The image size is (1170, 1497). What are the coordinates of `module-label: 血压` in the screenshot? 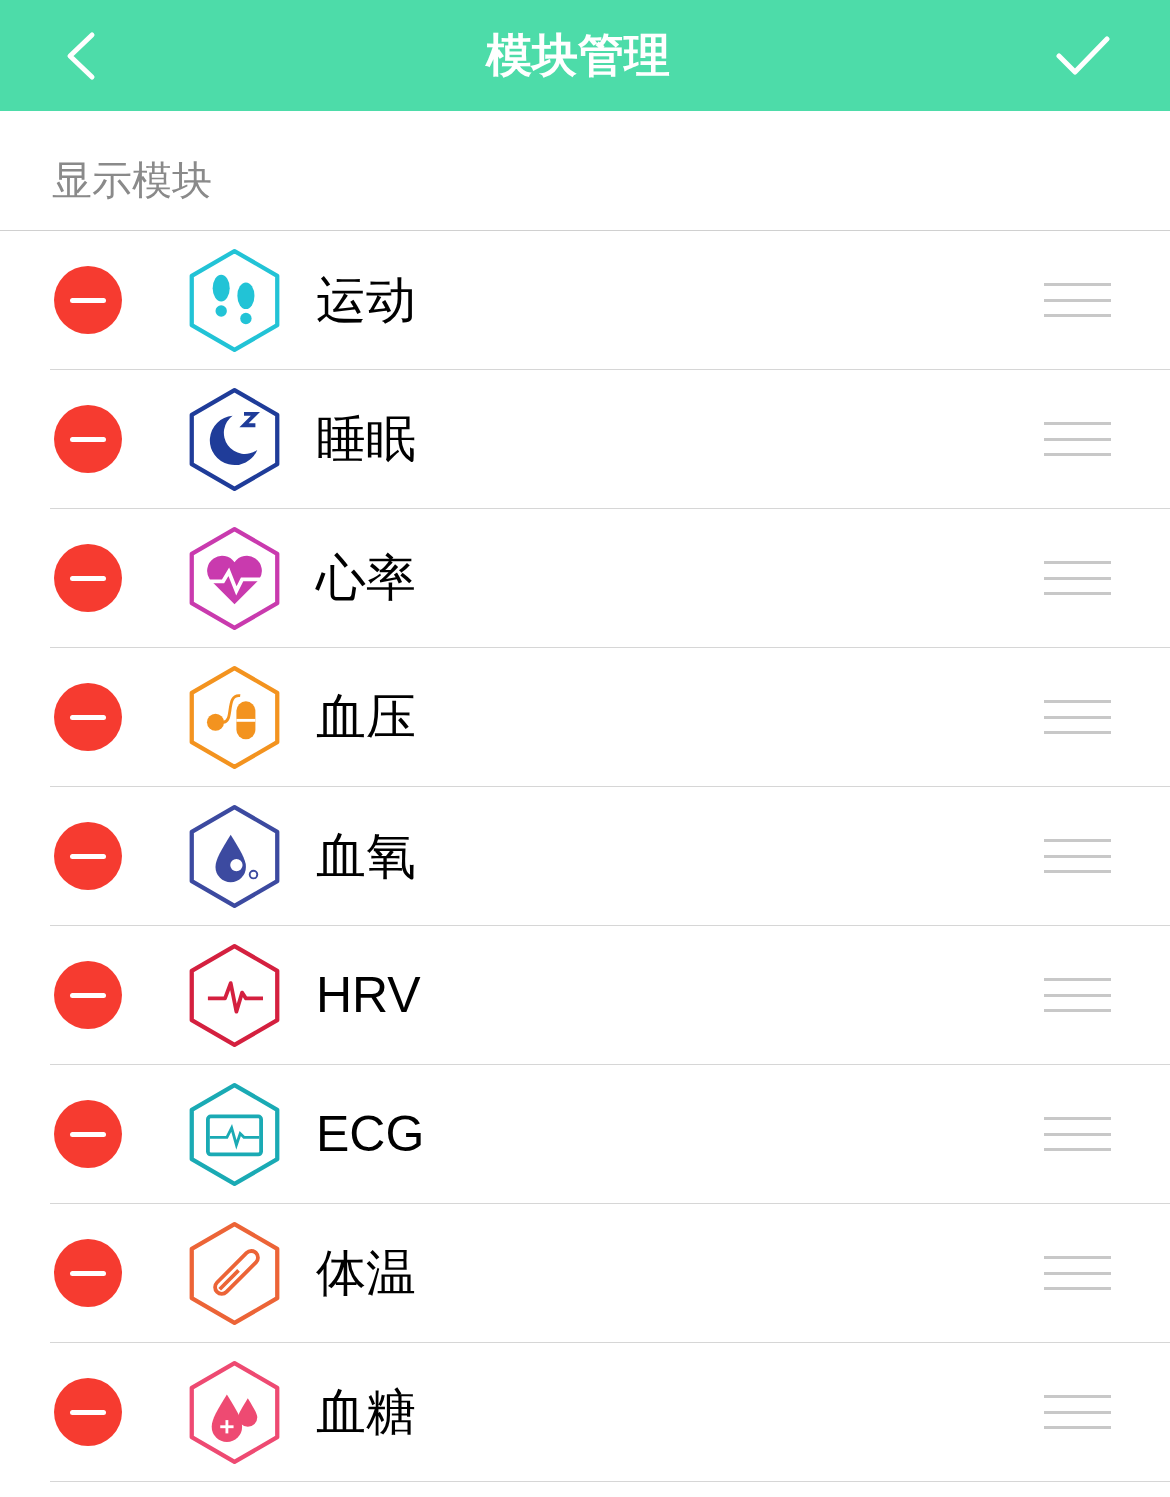 It's located at (366, 717).